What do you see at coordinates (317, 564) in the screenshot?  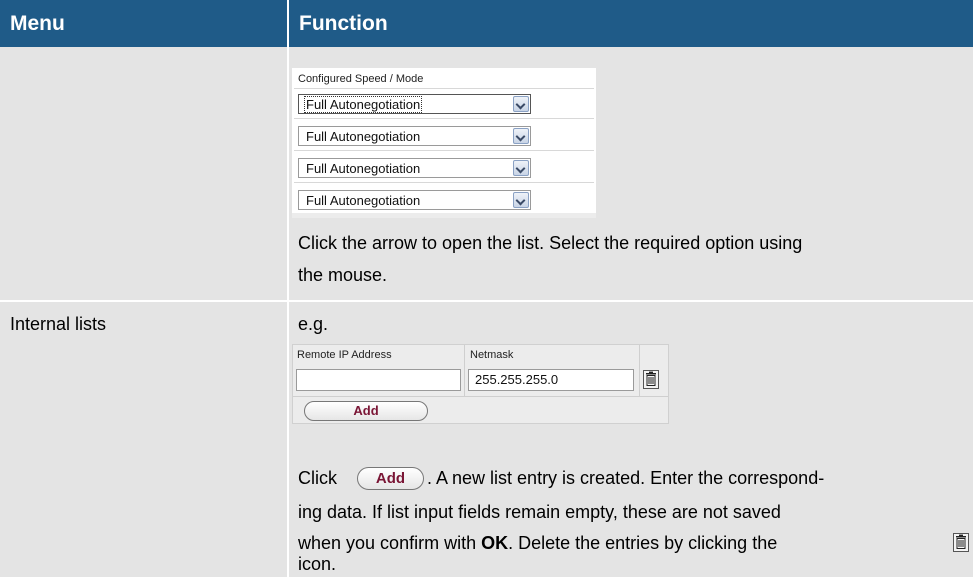 I see `row2-text-line4: icon.` at bounding box center [317, 564].